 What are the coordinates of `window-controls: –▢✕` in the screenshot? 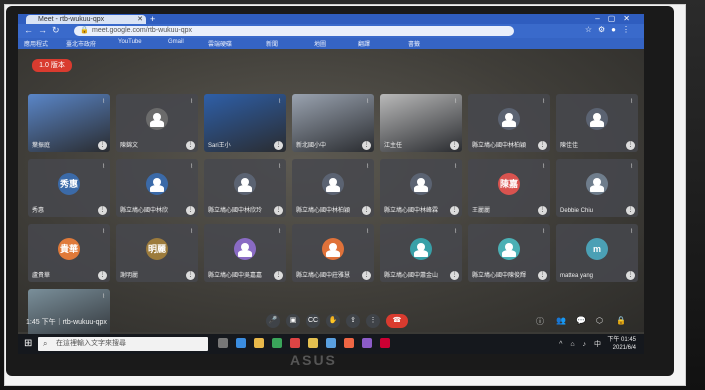 It's located at (616, 18).